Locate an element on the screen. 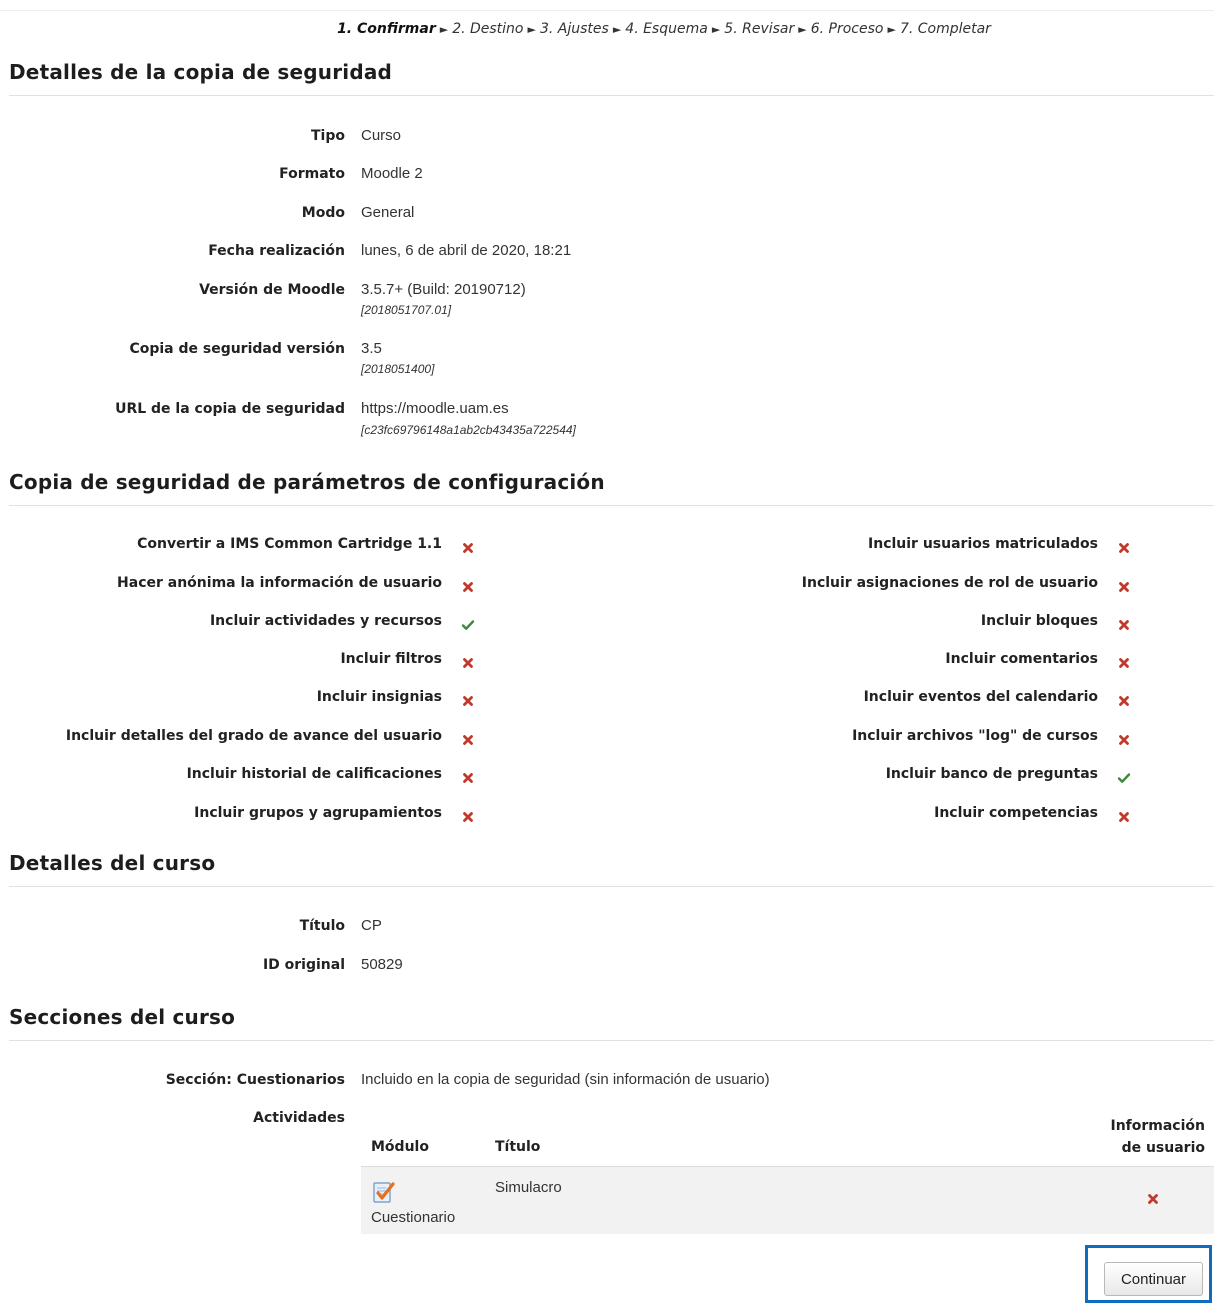 This screenshot has height=1306, width=1214. setting-label: Incluir archivos "log" de cursos is located at coordinates (975, 736).